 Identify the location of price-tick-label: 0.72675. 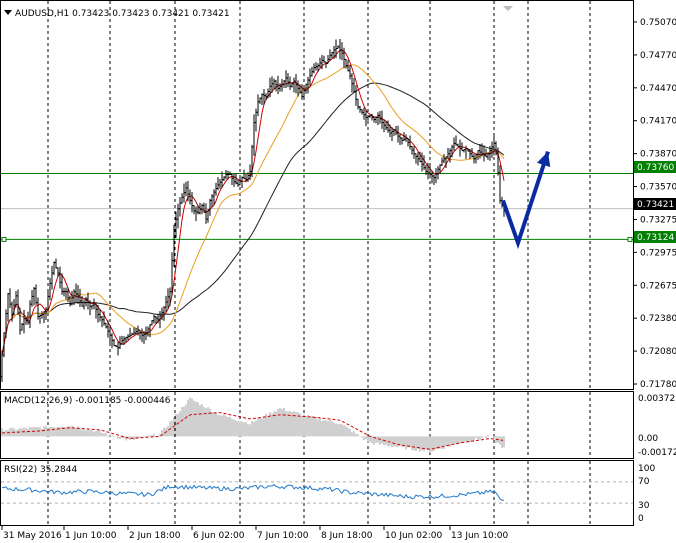
(658, 286).